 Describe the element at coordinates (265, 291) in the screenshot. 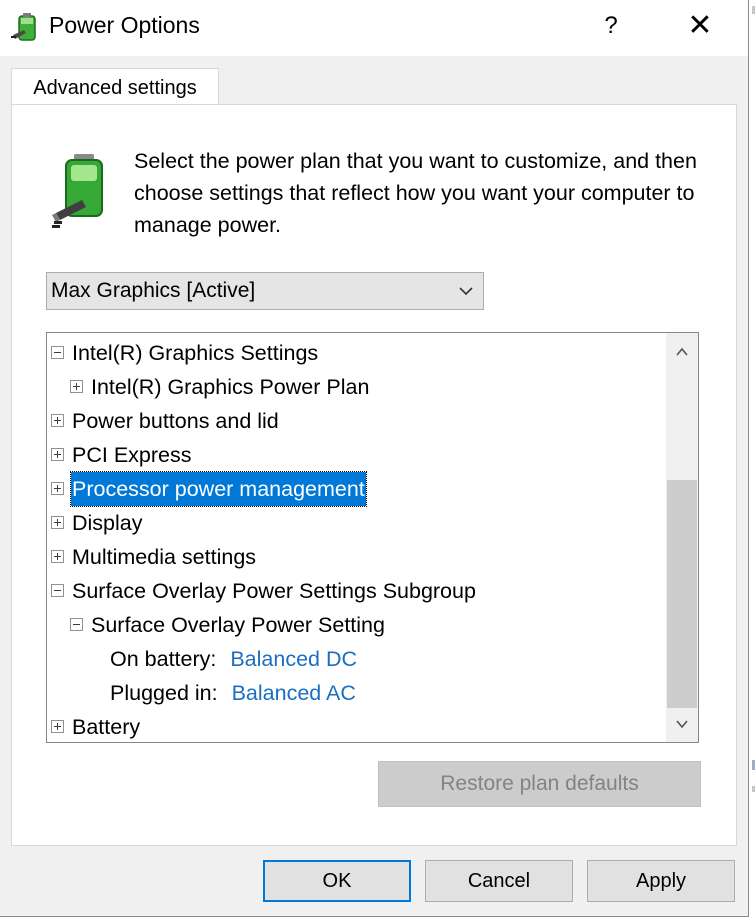

I see `power-plan-dropdown: Max Graphics [Active]` at that location.